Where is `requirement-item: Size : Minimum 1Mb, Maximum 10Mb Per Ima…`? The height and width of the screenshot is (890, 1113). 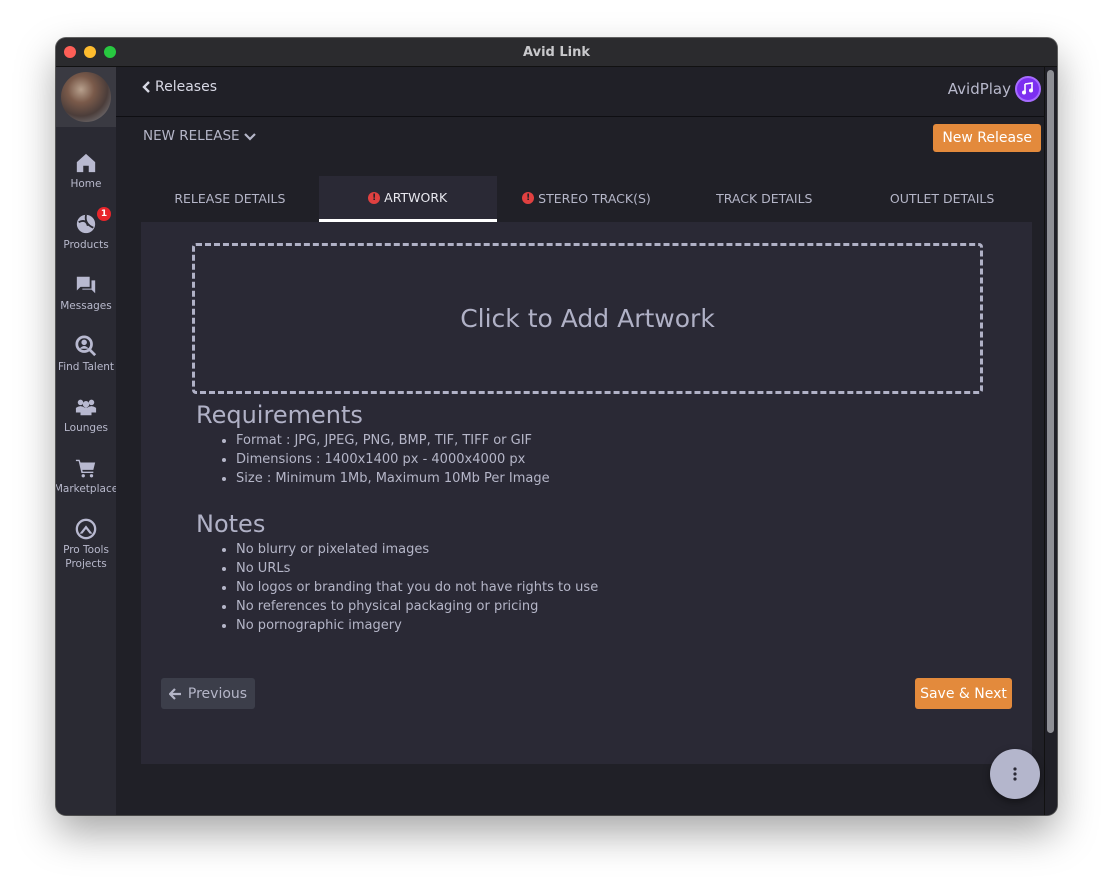
requirement-item: Size : Minimum 1Mb, Maximum 10Mb Per Ima… is located at coordinates (393, 478).